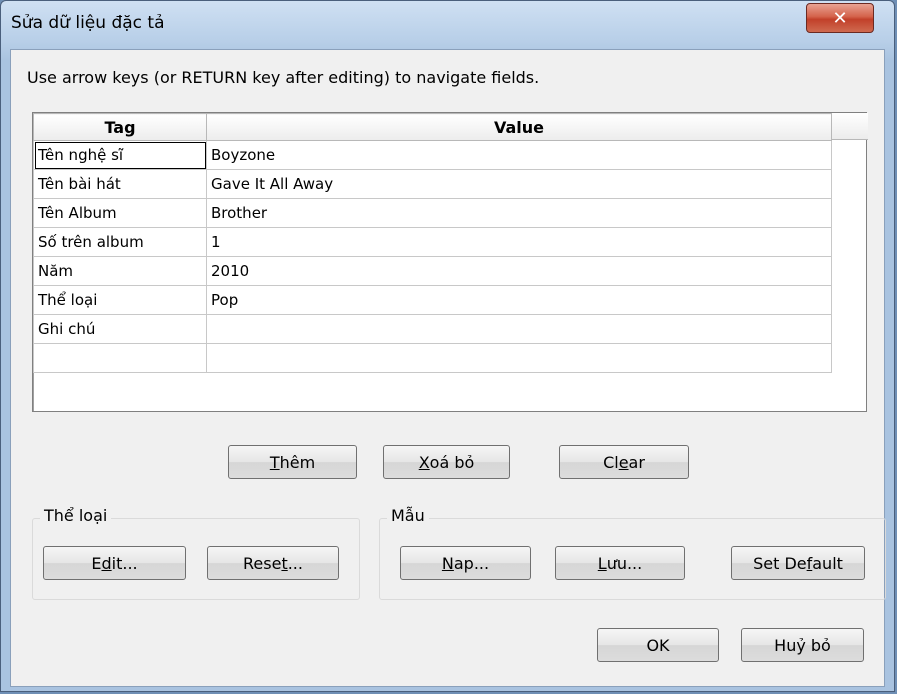 Image resolution: width=897 pixels, height=694 pixels. What do you see at coordinates (849, 126) in the screenshot?
I see `table-header-filler` at bounding box center [849, 126].